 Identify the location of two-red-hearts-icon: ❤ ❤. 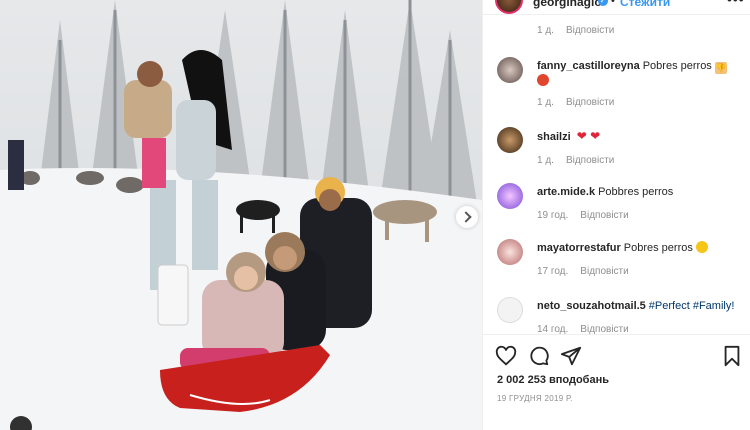
(588, 136).